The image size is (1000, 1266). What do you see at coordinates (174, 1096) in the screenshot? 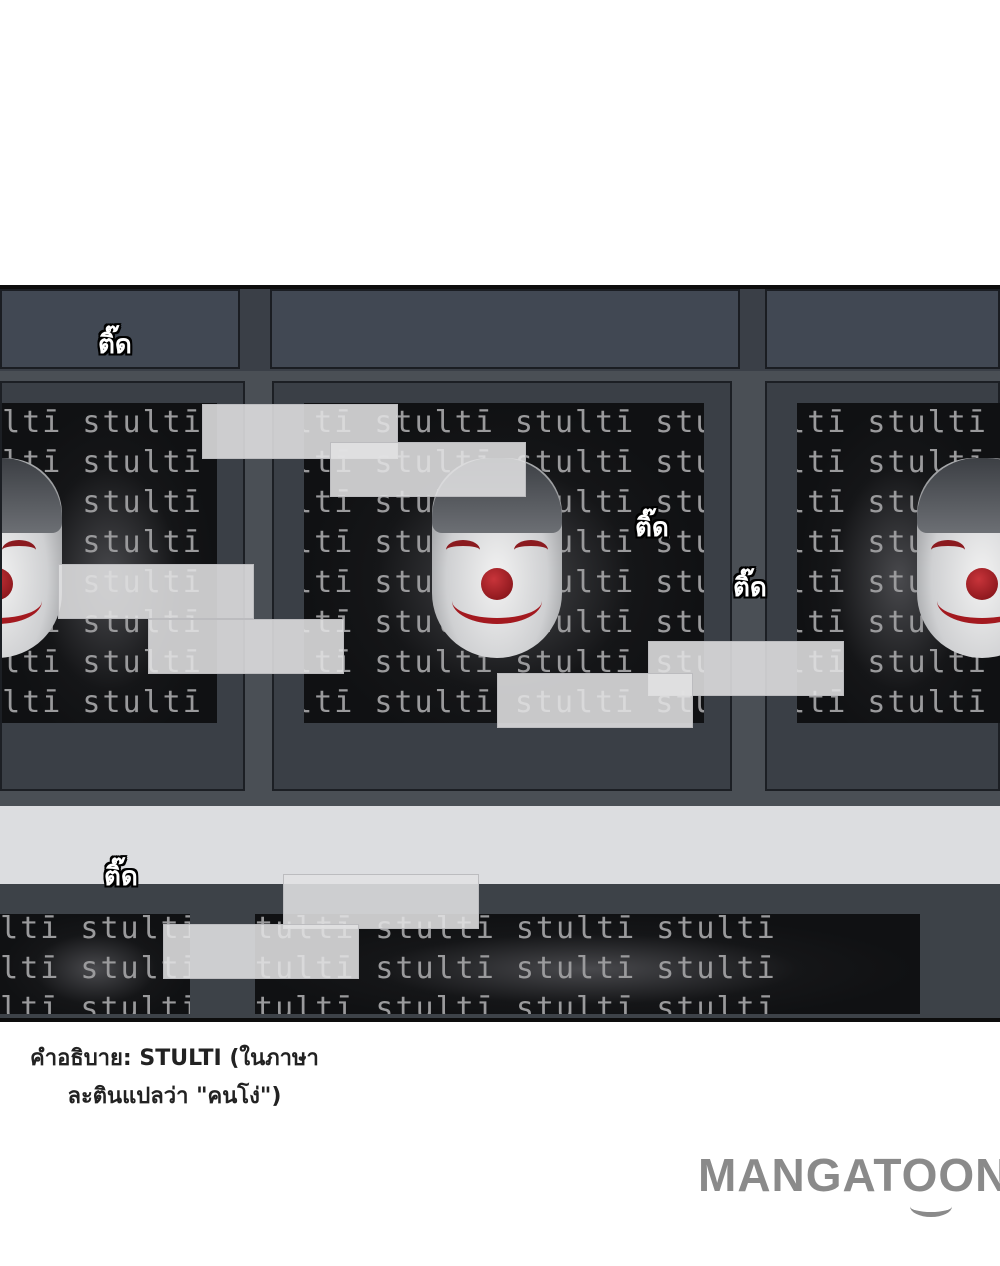
I see `note-line-2: ละตินแปลว่า "คนโง่")` at bounding box center [174, 1096].